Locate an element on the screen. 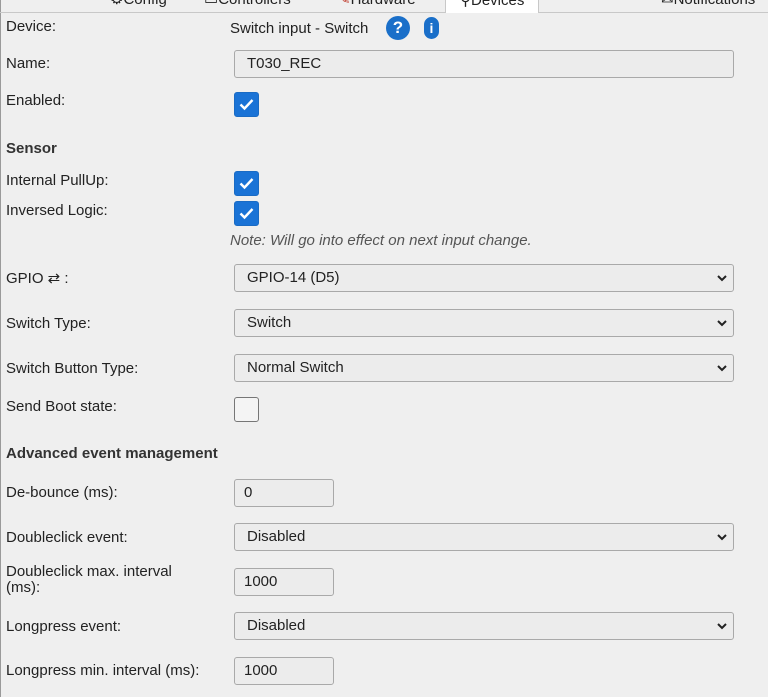  inversed-checkbox is located at coordinates (246, 213).